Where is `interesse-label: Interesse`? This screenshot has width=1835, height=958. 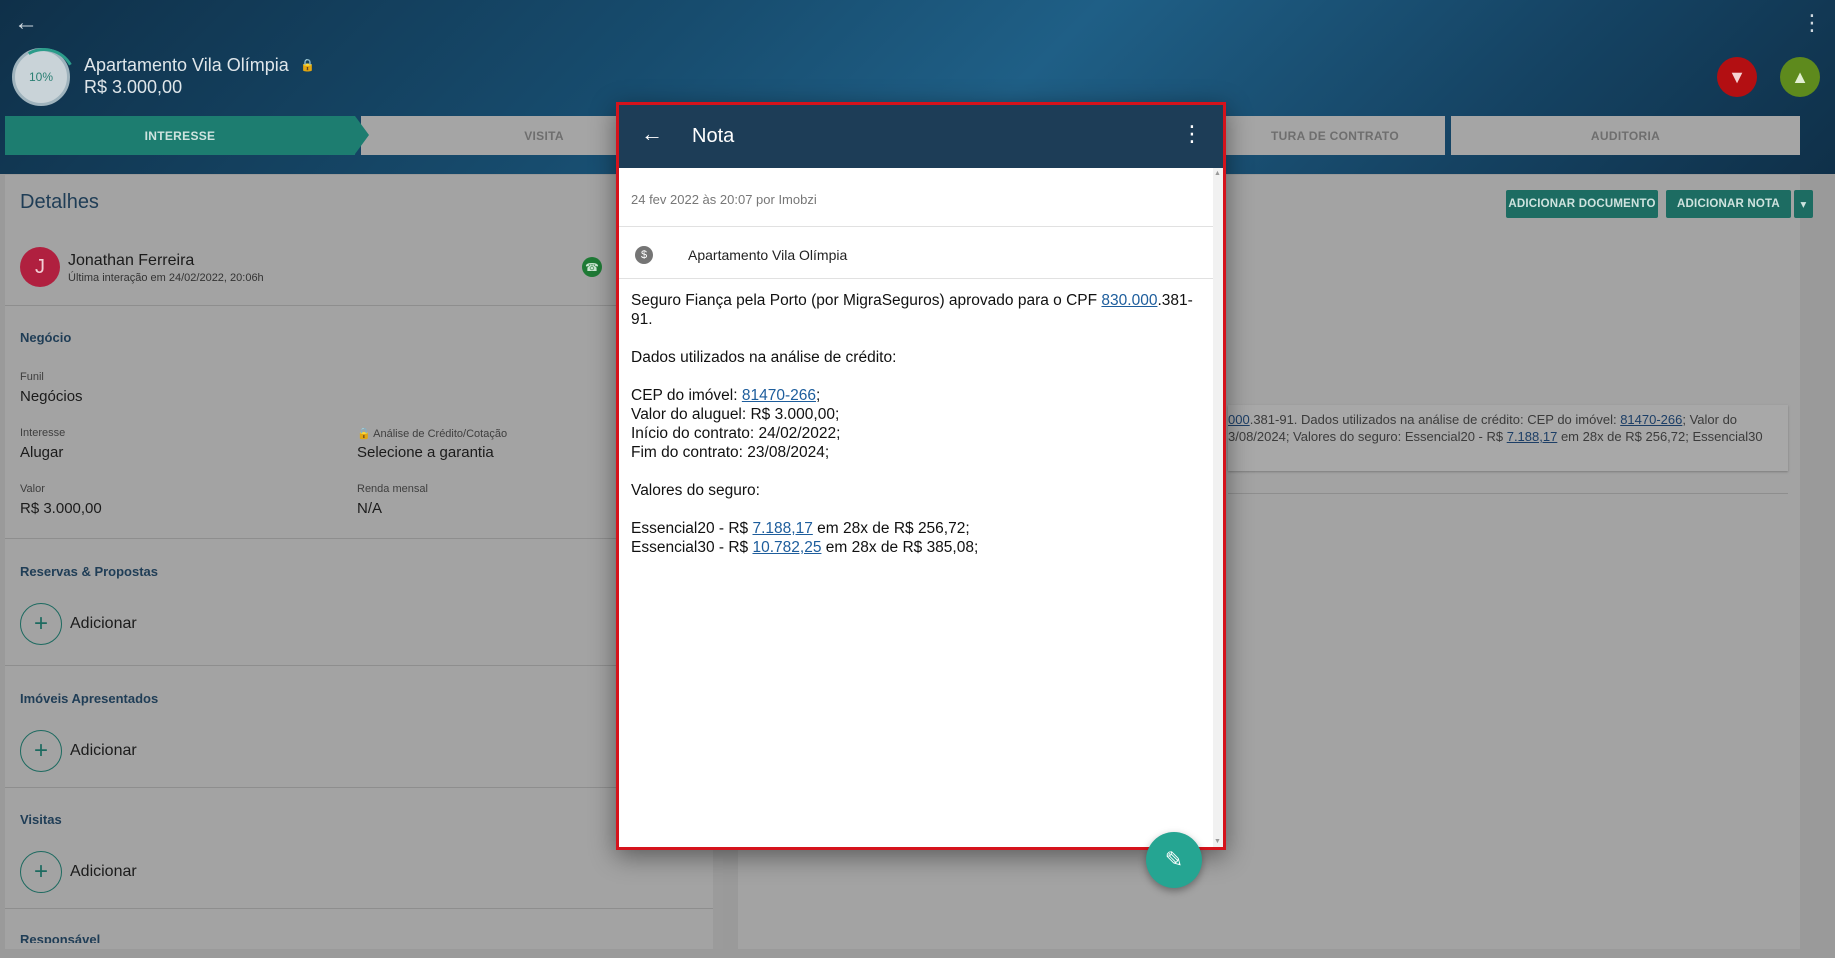 interesse-label: Interesse is located at coordinates (43, 433).